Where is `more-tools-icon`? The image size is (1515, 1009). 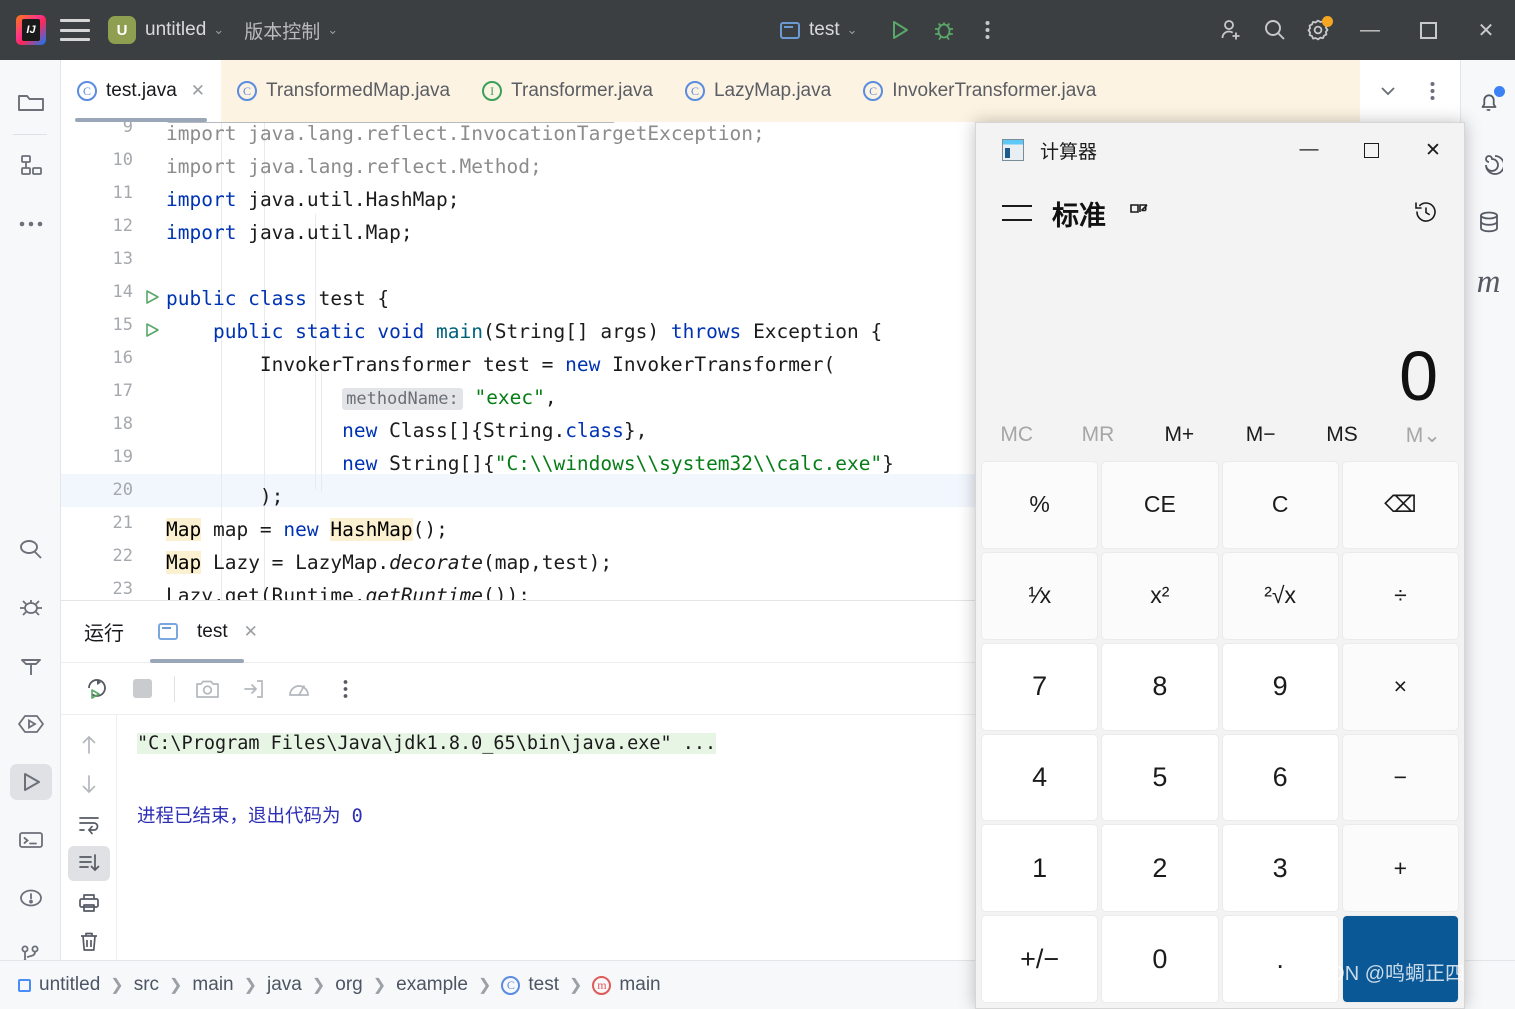 more-tools-icon is located at coordinates (30, 224).